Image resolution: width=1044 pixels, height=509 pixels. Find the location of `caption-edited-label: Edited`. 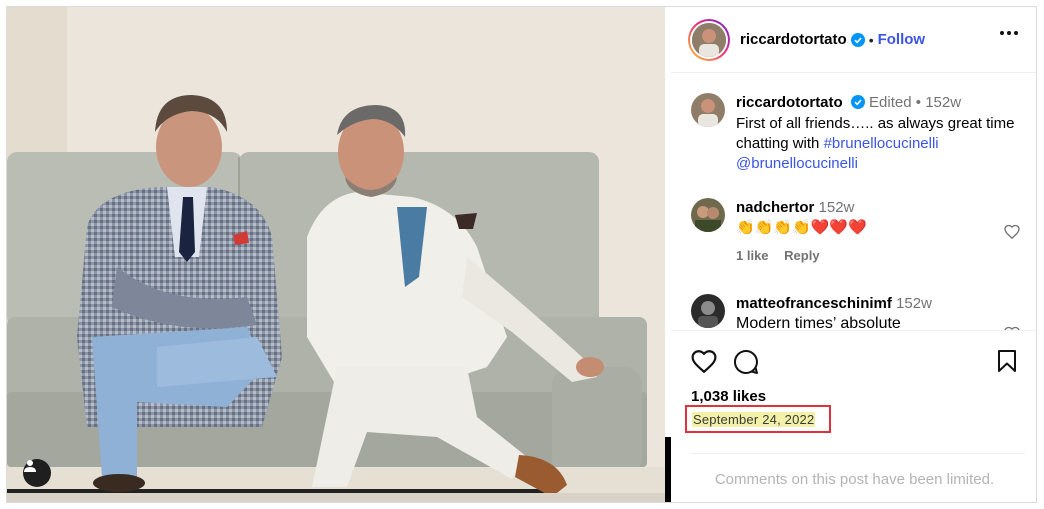

caption-edited-label: Edited is located at coordinates (890, 102).